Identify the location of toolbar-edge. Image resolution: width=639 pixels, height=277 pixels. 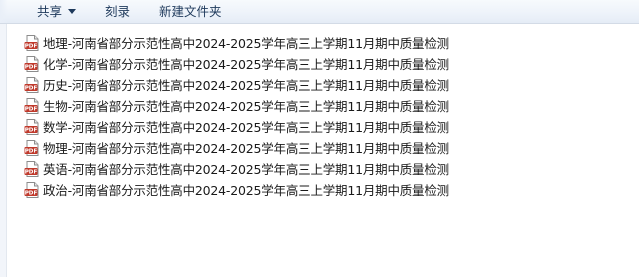
(4, 11).